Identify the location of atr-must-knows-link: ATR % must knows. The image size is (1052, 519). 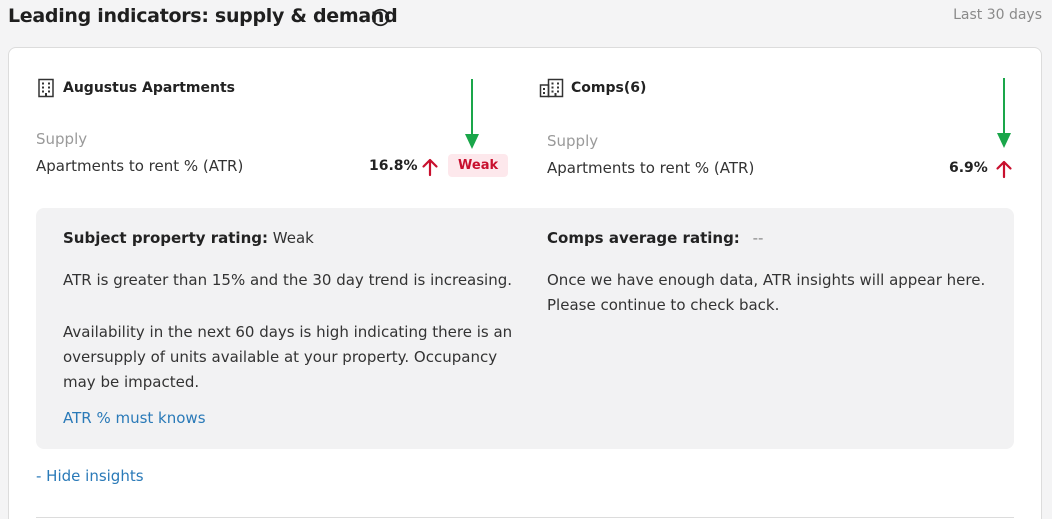
(134, 418).